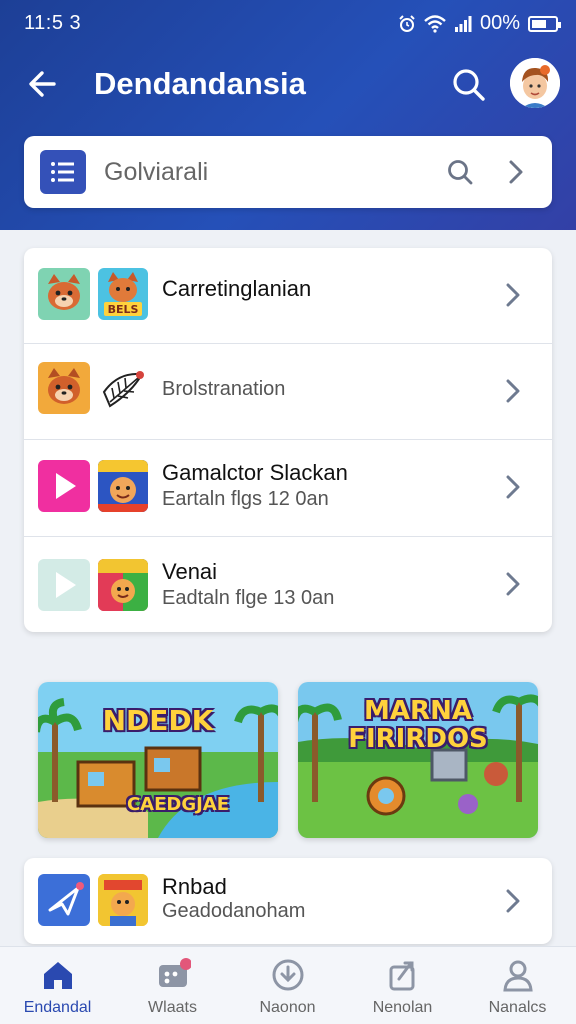  What do you see at coordinates (518, 976) in the screenshot?
I see `profile-icon` at bounding box center [518, 976].